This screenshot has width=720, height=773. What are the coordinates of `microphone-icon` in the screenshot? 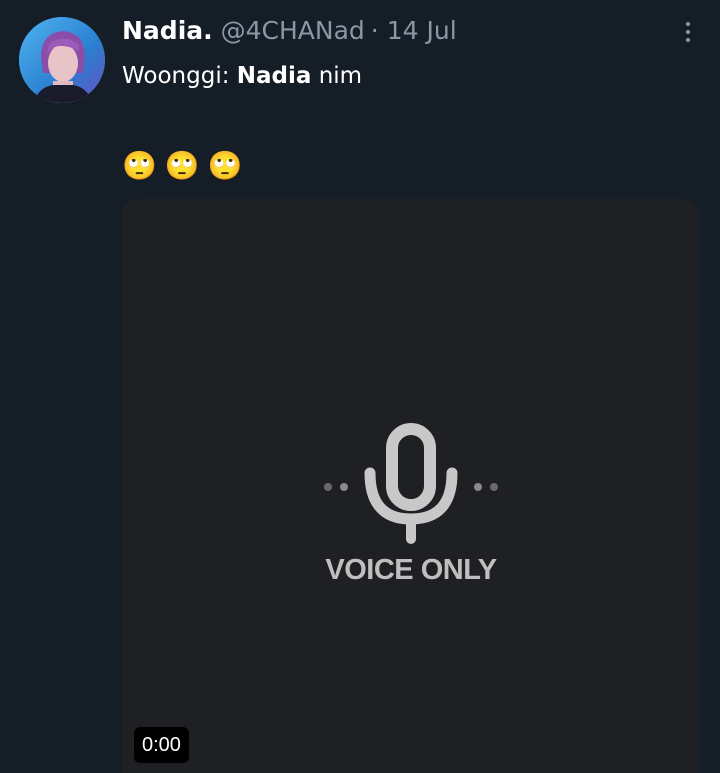 It's located at (411, 483).